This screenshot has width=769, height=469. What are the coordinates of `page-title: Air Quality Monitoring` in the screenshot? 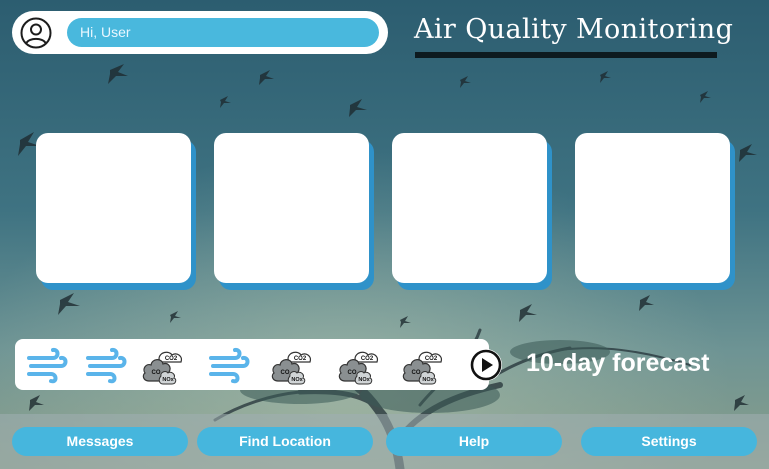 It's located at (574, 29).